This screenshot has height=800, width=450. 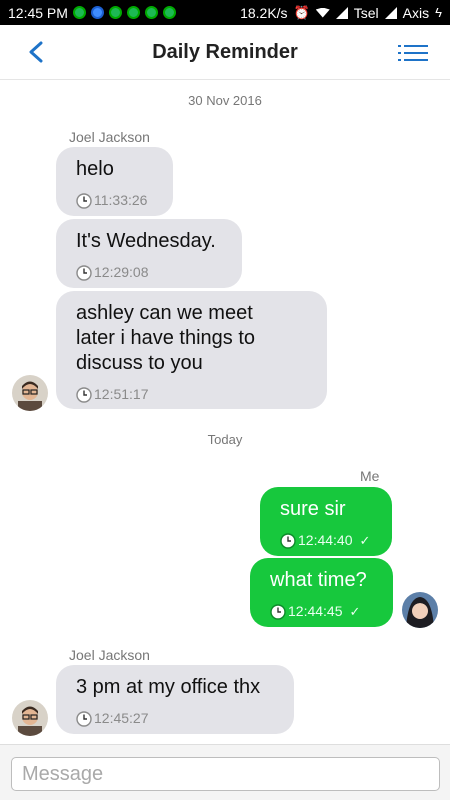 What do you see at coordinates (149, 253) in the screenshot?
I see `message-bubble-incoming: It's Wednesday. 12:29:08` at bounding box center [149, 253].